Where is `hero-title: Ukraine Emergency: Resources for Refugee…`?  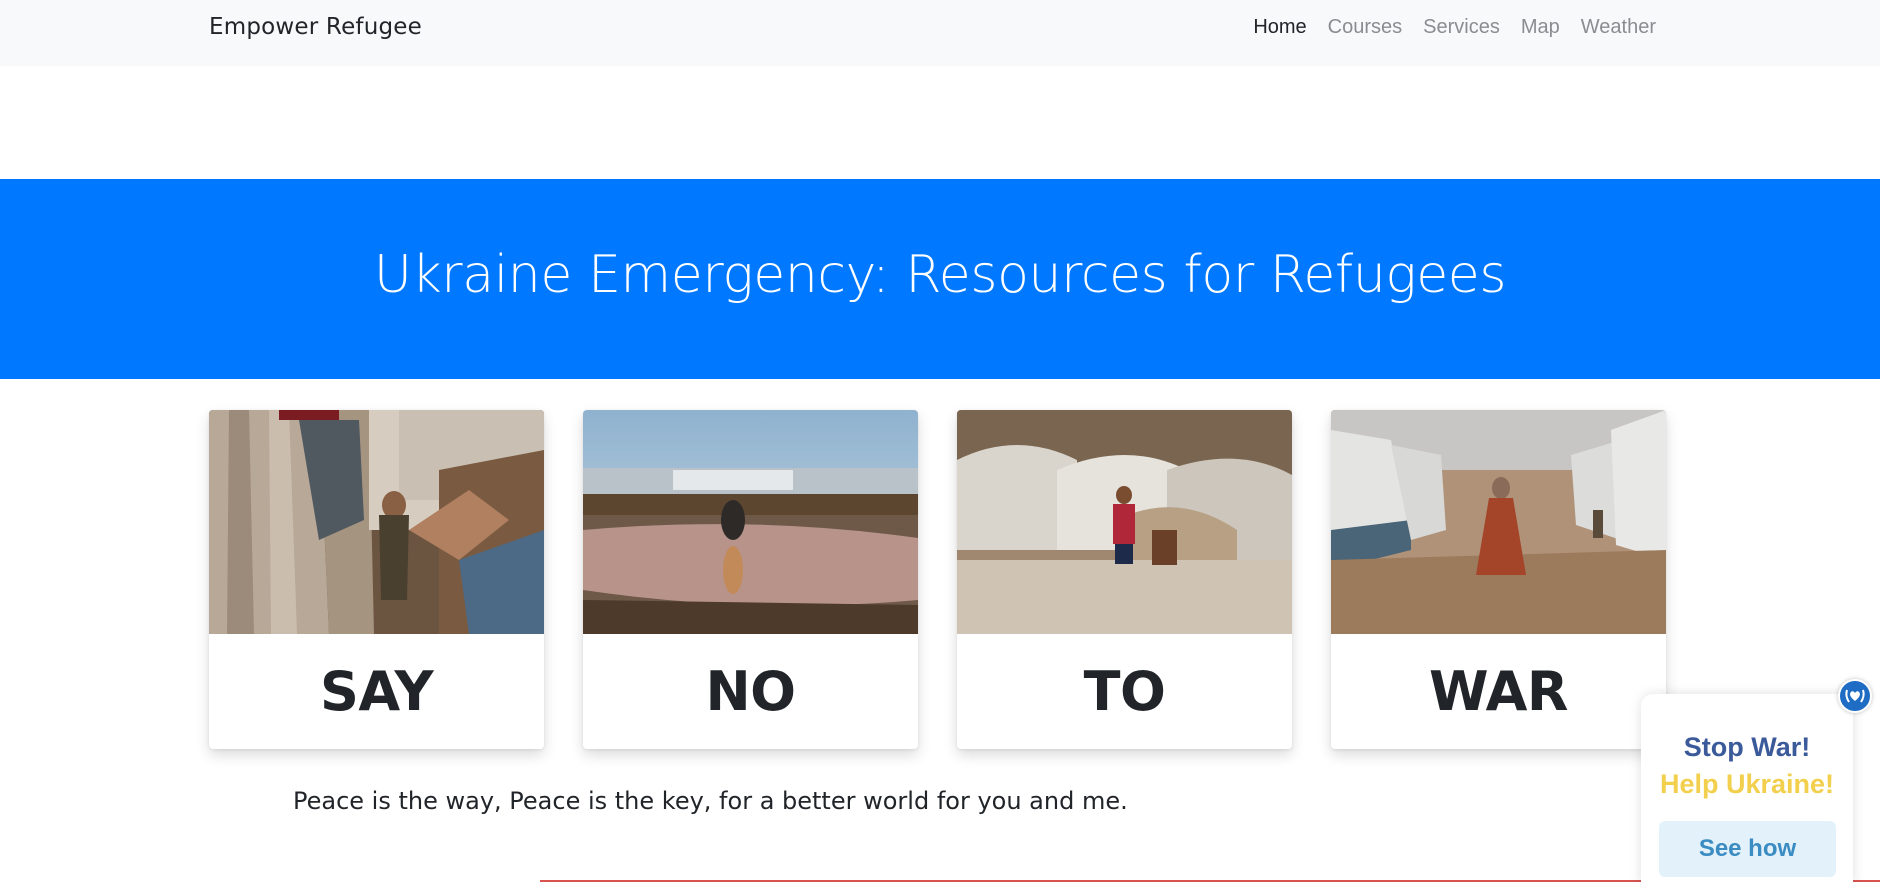
hero-title: Ukraine Emergency: Resources for Refugee… is located at coordinates (940, 275).